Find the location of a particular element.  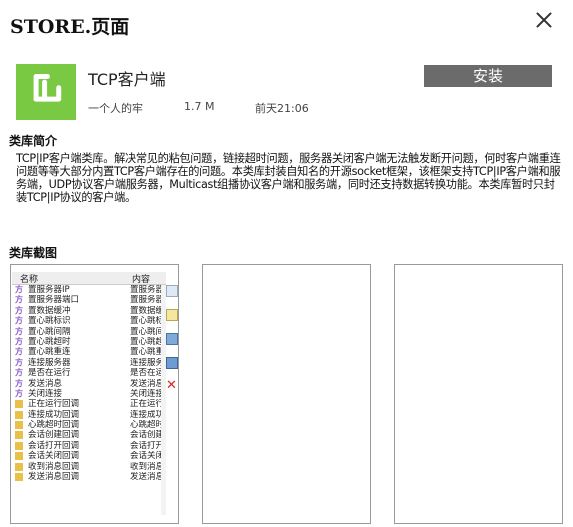

e-logo-icon is located at coordinates (47, 87).